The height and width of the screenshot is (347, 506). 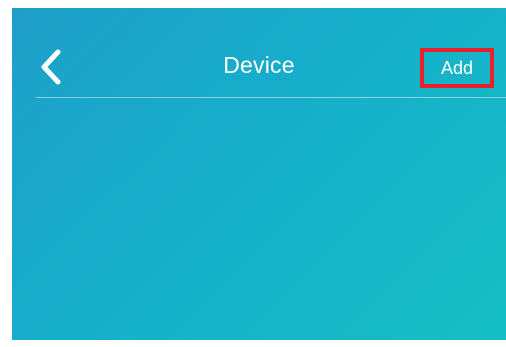 I want to click on chevron-left-icon, so click(x=51, y=67).